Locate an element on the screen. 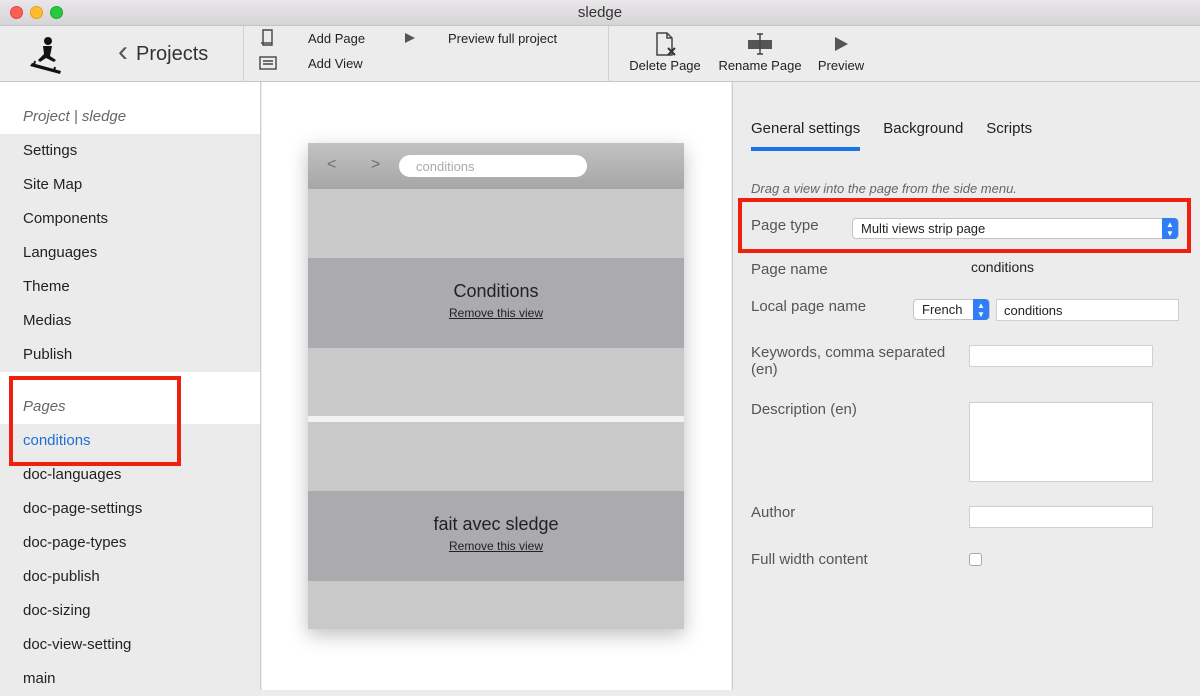 This screenshot has height=696, width=1200. sidebar-item-site-map: Site Map is located at coordinates (130, 185).